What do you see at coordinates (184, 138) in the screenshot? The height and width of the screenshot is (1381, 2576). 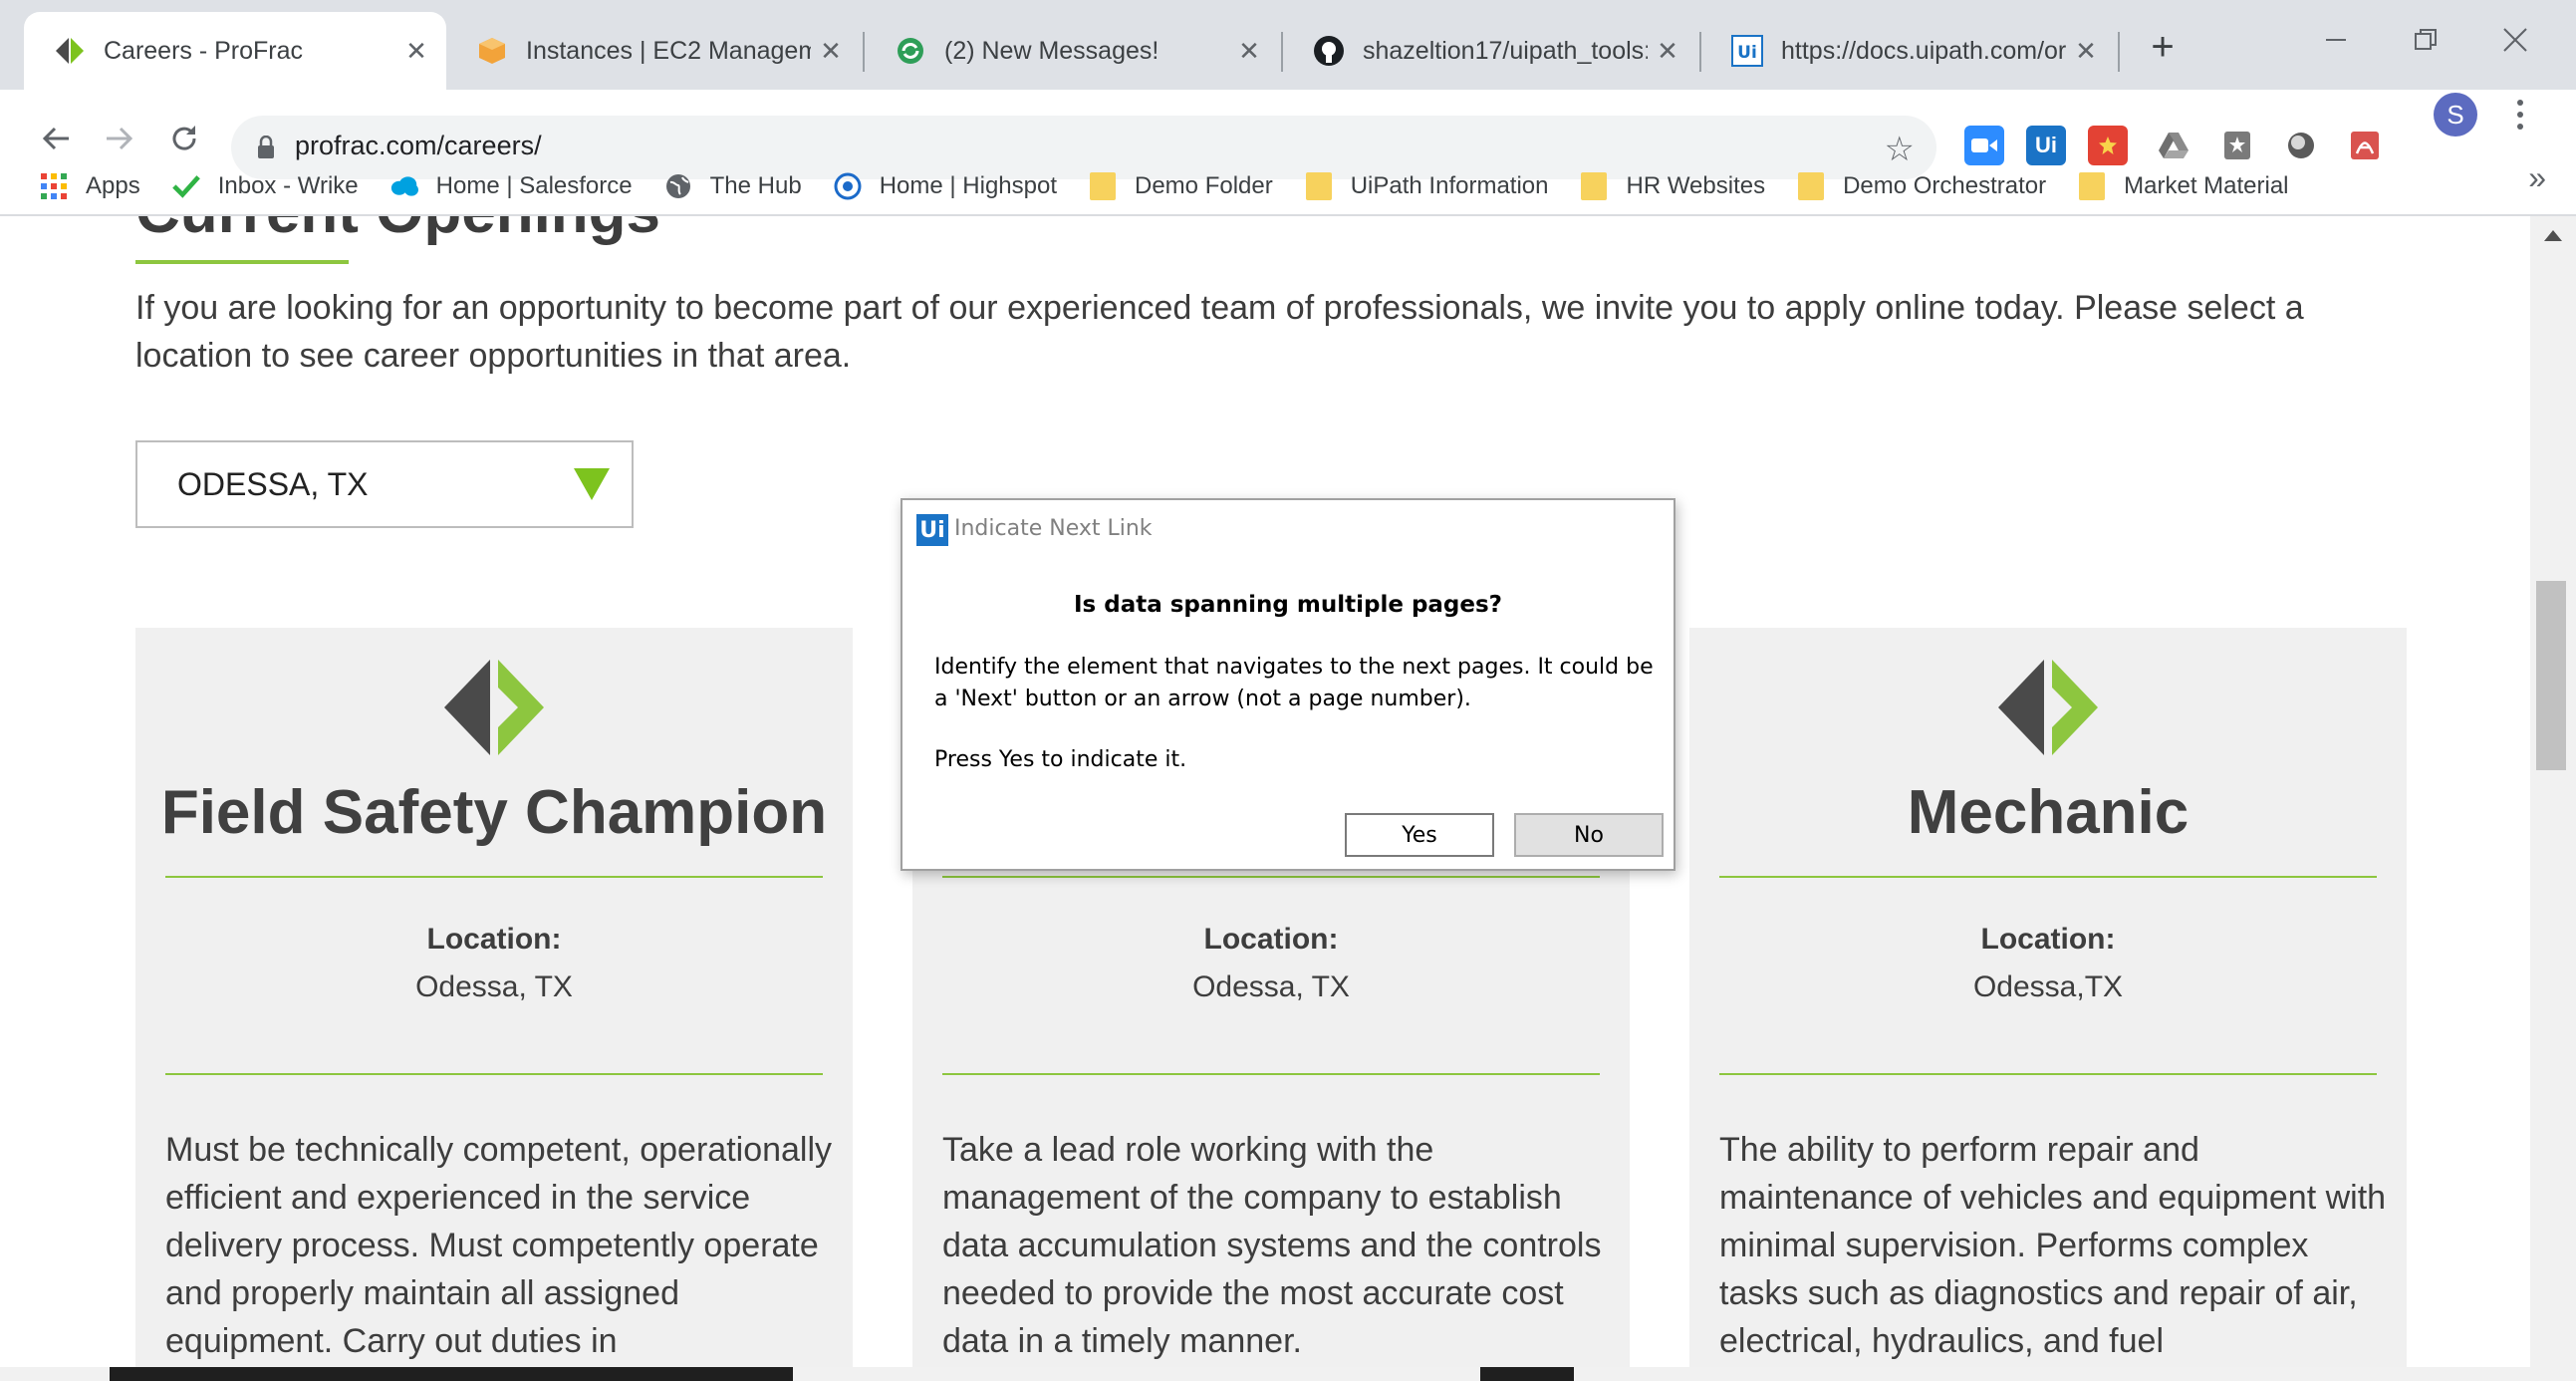 I see `reload-icon` at bounding box center [184, 138].